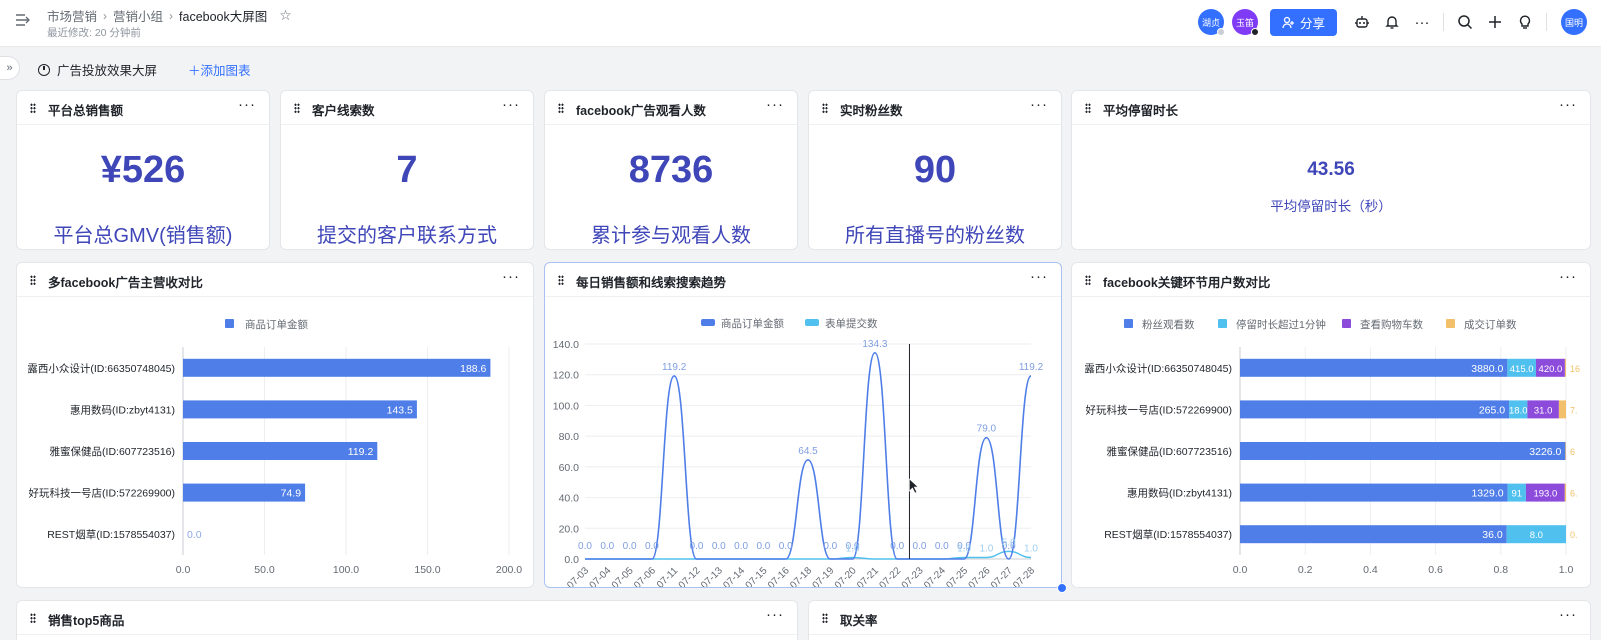  I want to click on card-header: 取关率 ···, so click(1199, 618).